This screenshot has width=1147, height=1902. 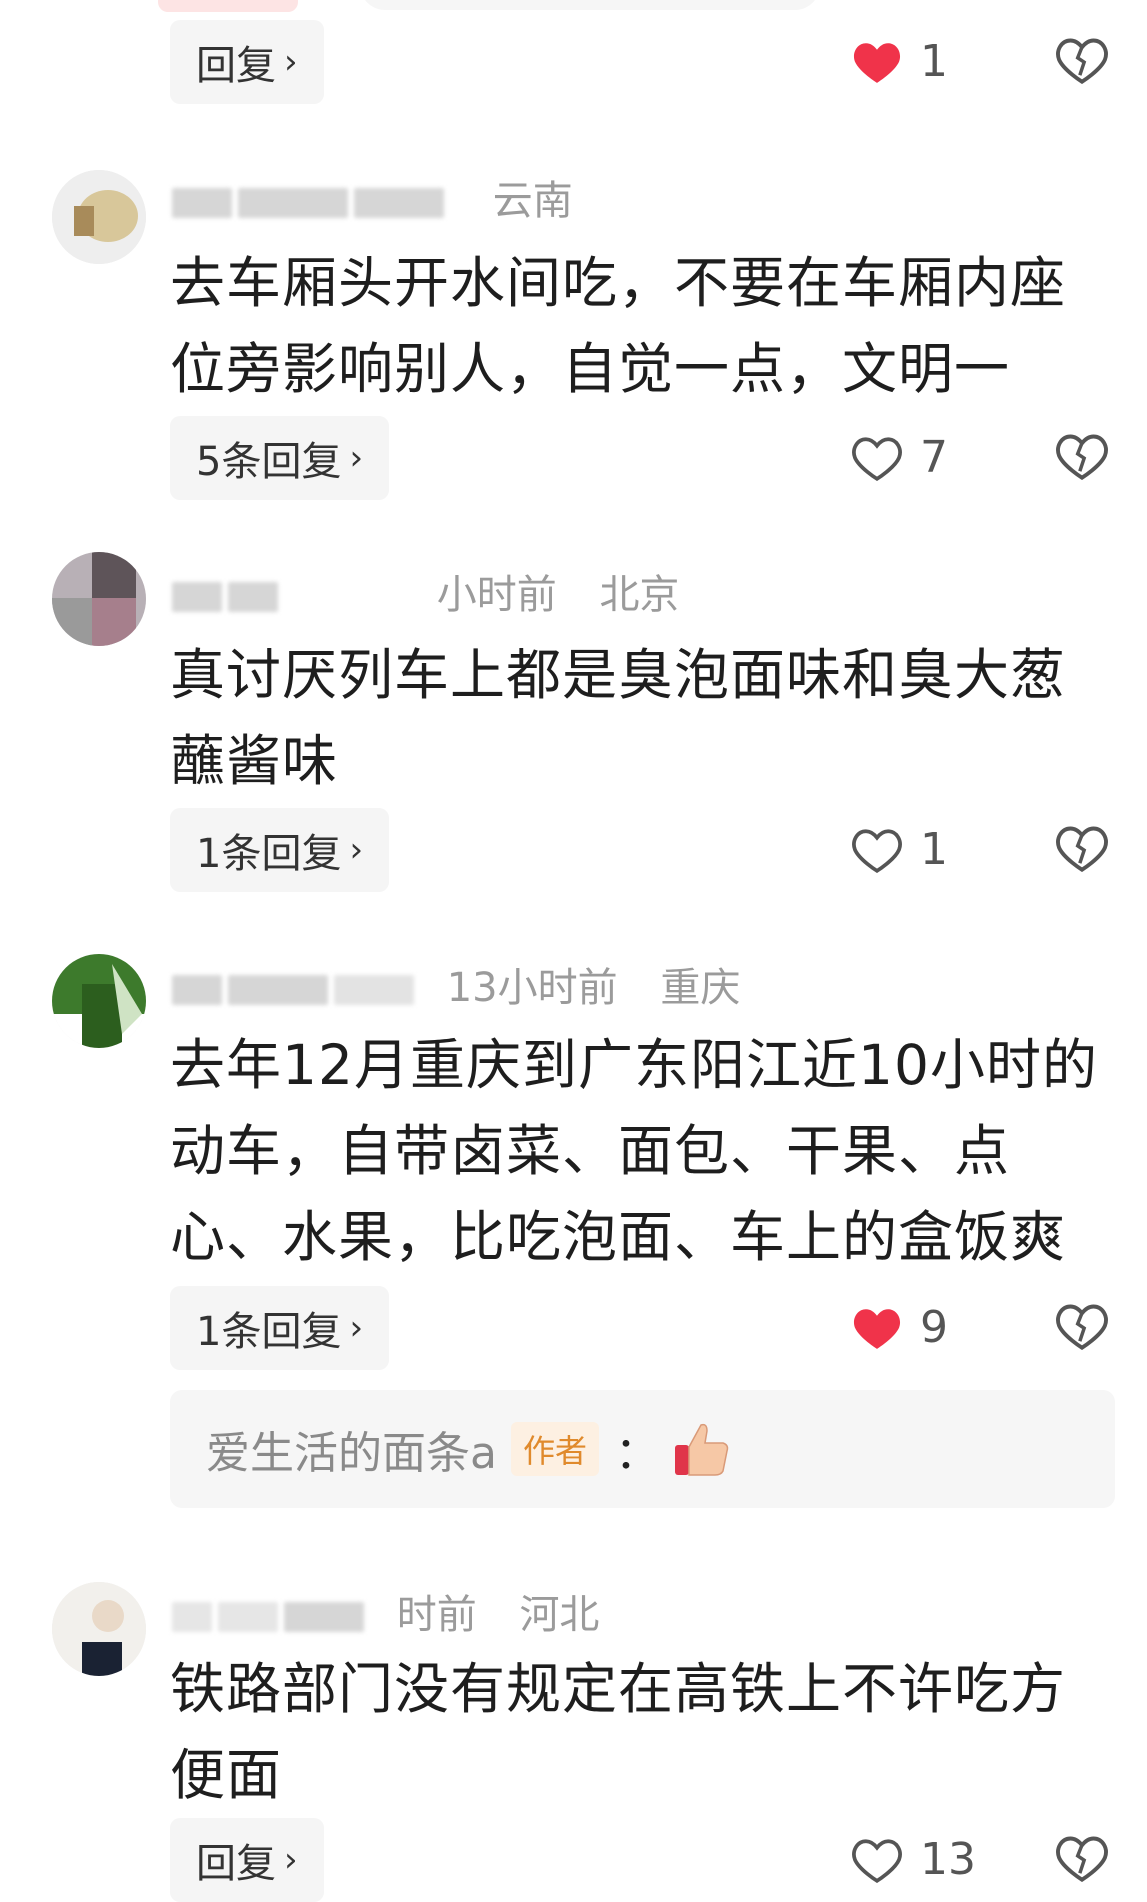 I want to click on previous-comment-tag, so click(x=228, y=6).